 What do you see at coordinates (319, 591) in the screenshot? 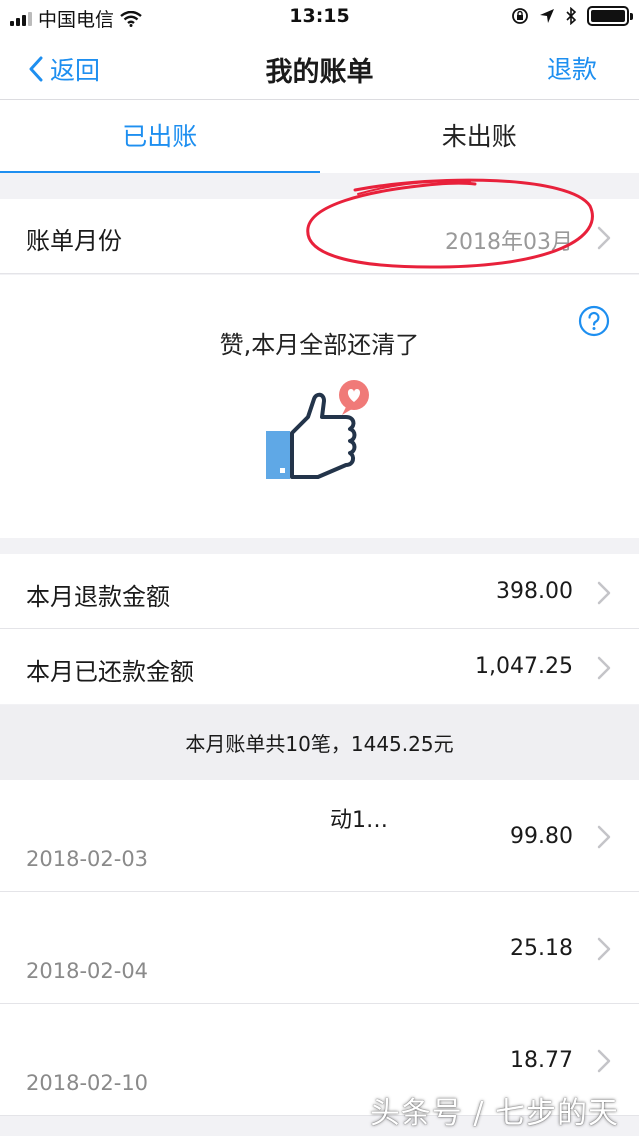
I see `refund-amount-row: 本月退款金额 398.00` at bounding box center [319, 591].